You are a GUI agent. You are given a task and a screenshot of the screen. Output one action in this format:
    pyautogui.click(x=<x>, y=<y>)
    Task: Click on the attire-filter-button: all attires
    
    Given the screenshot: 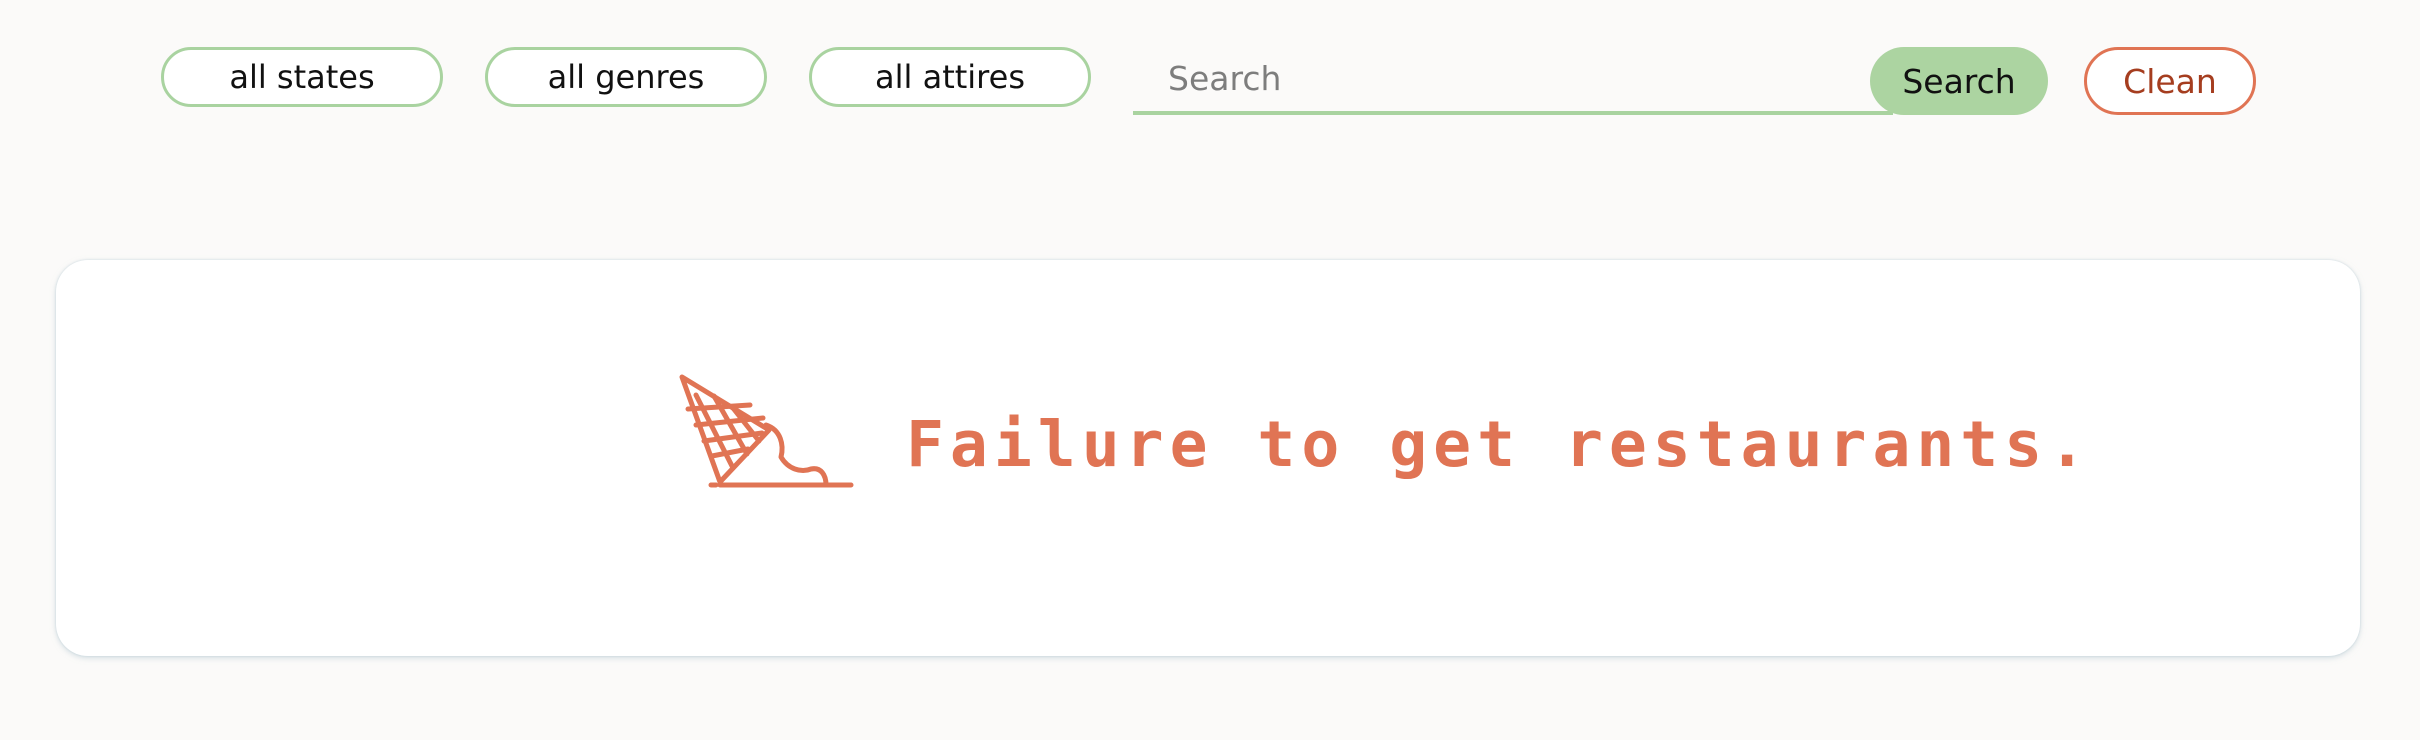 What is the action you would take?
    pyautogui.click(x=950, y=77)
    